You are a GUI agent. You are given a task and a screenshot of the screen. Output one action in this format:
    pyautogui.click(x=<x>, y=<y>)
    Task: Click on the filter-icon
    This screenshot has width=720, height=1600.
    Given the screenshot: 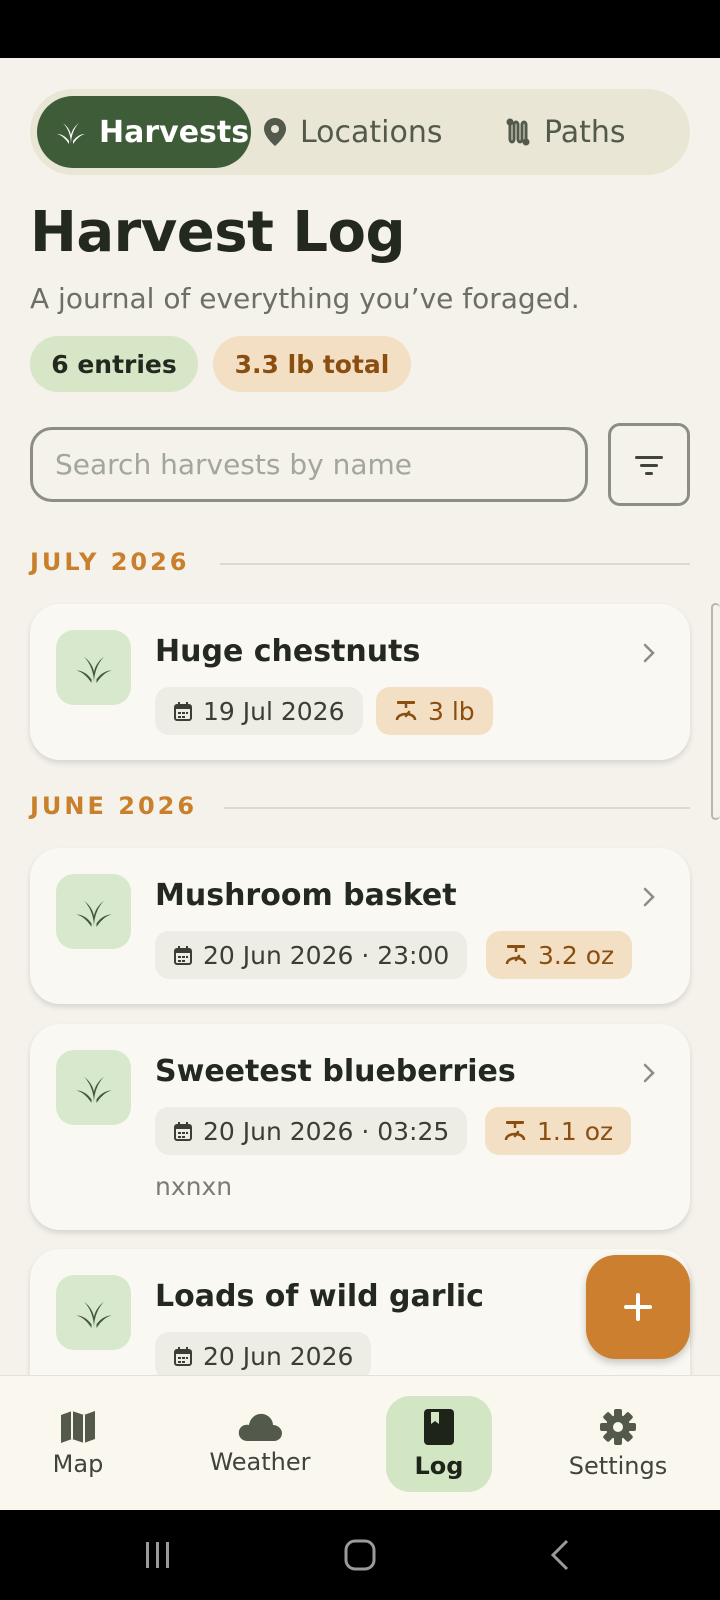 What is the action you would take?
    pyautogui.click(x=649, y=465)
    